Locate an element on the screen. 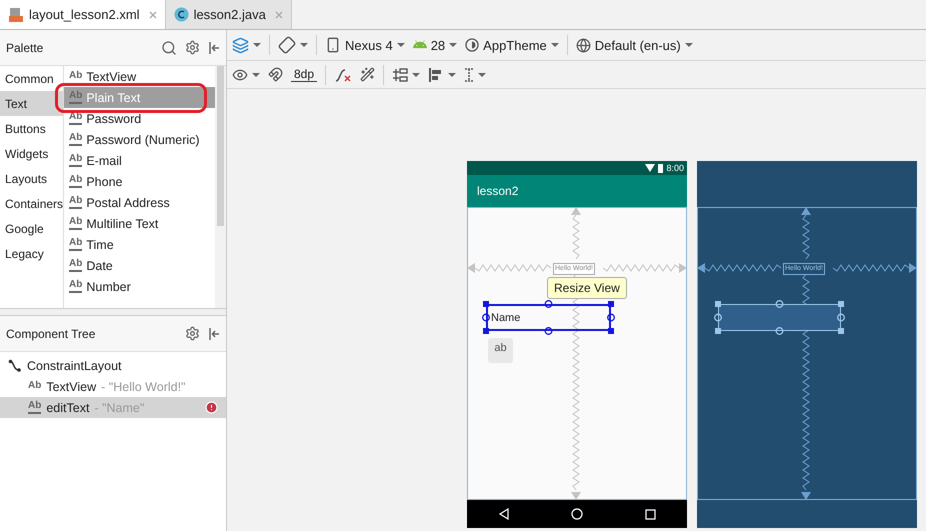 The width and height of the screenshot is (926, 531). palette-item: Ab Postal Address is located at coordinates (139, 202).